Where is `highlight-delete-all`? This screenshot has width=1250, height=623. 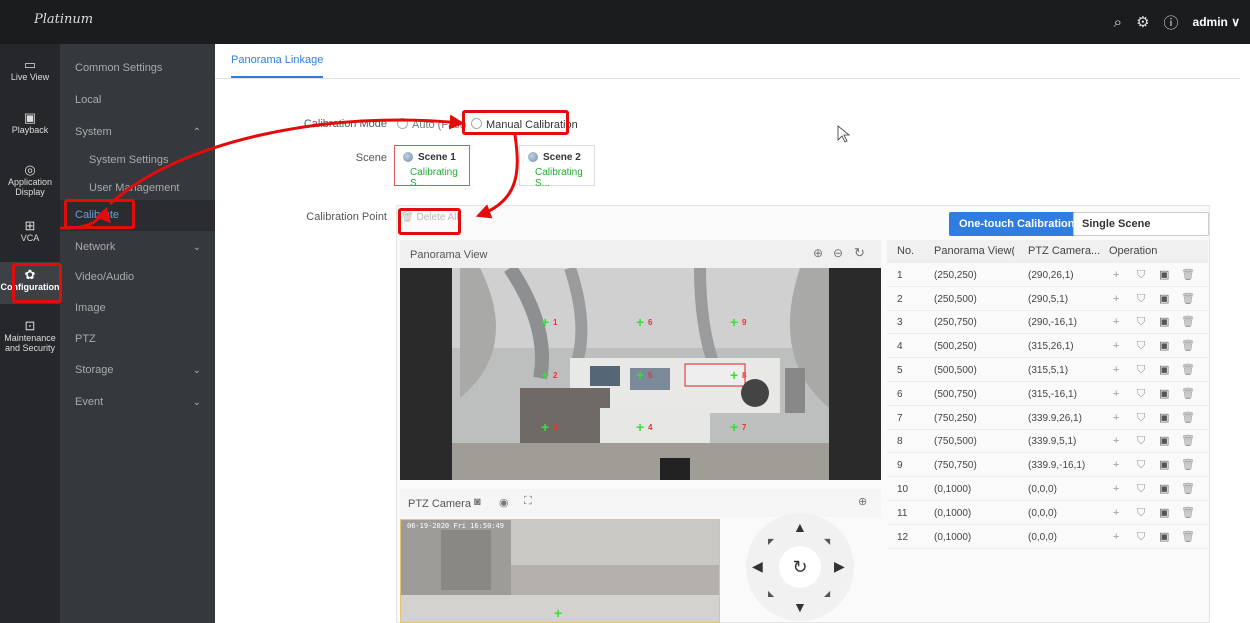 highlight-delete-all is located at coordinates (429, 221).